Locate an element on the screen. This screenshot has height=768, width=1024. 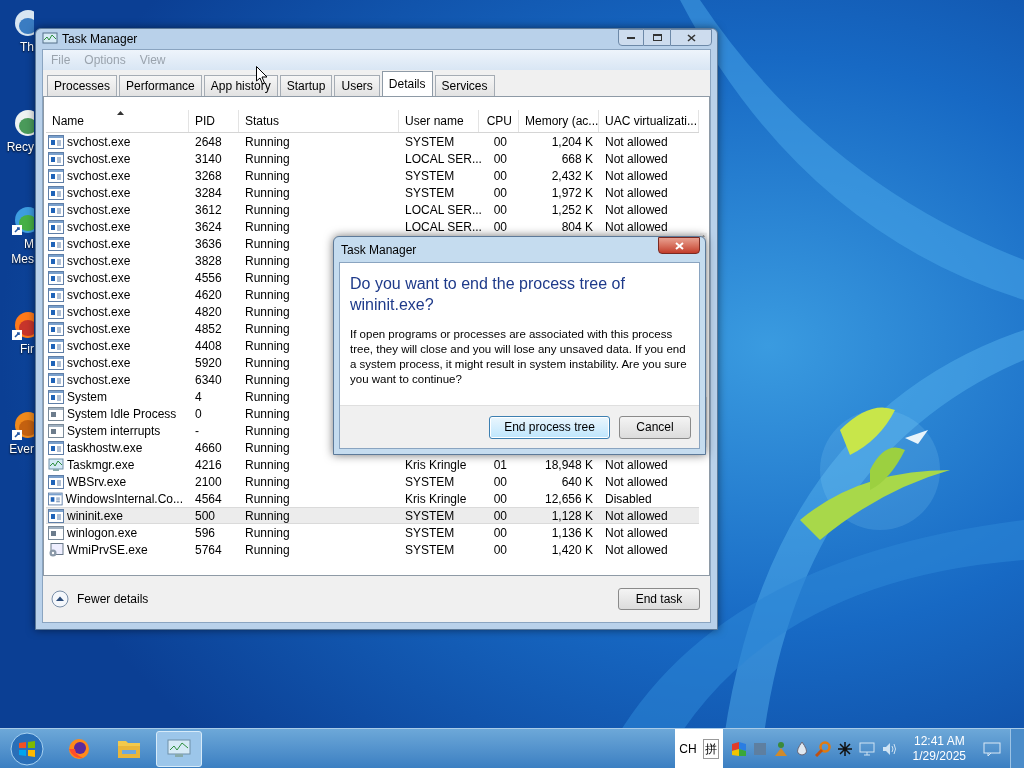
table-cell-text: 3624 is located at coordinates (208, 227).